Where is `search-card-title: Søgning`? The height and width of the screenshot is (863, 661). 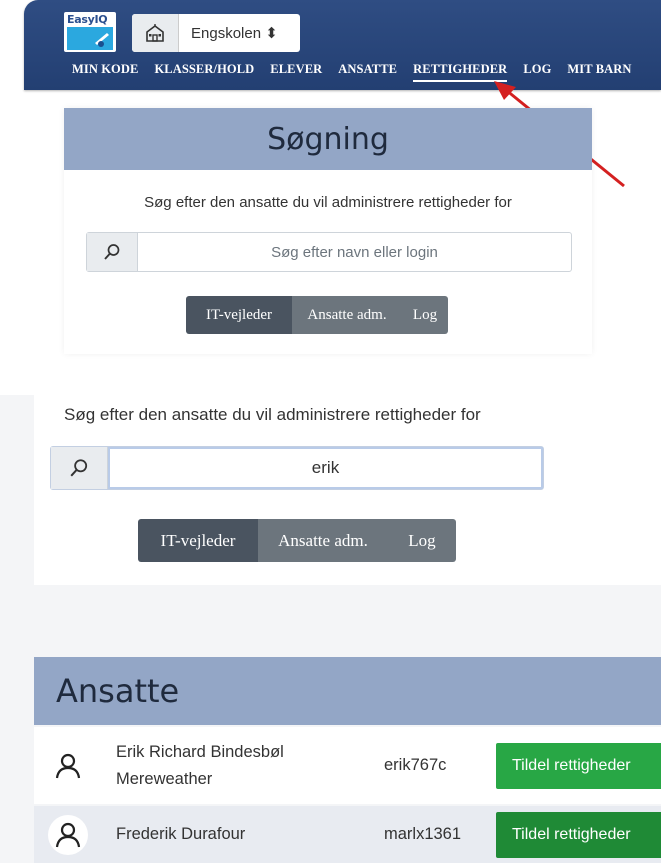 search-card-title: Søgning is located at coordinates (328, 139).